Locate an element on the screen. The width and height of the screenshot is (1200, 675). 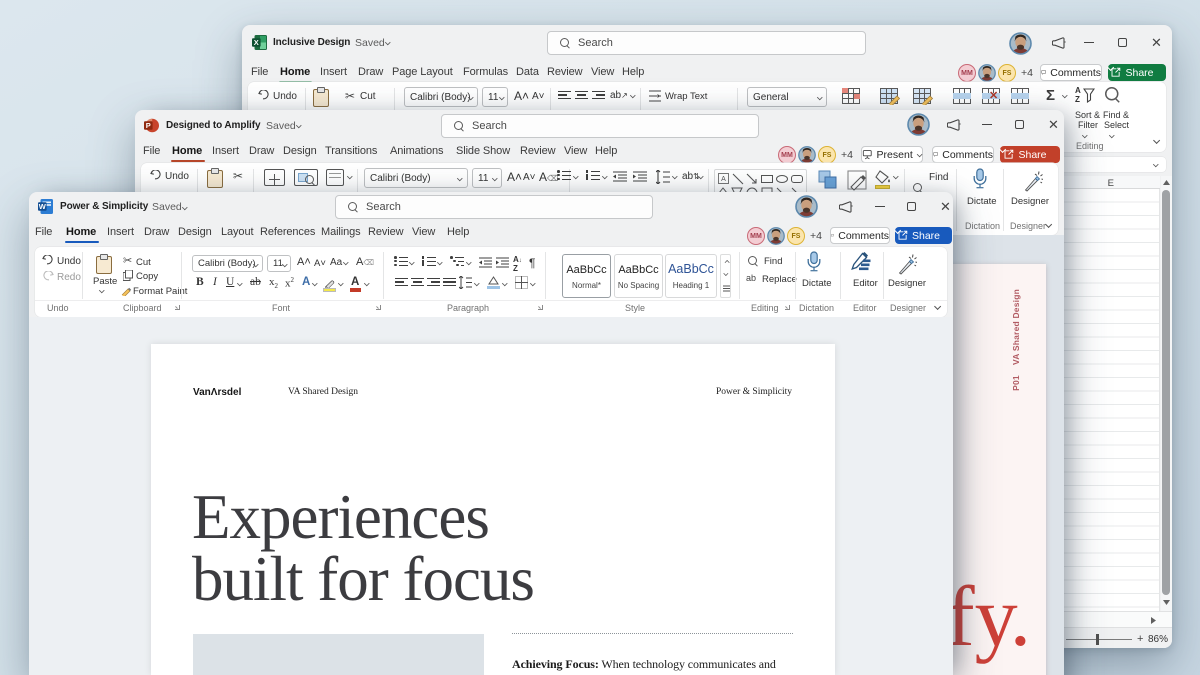
svg-text: P is located at coordinates (148, 125).